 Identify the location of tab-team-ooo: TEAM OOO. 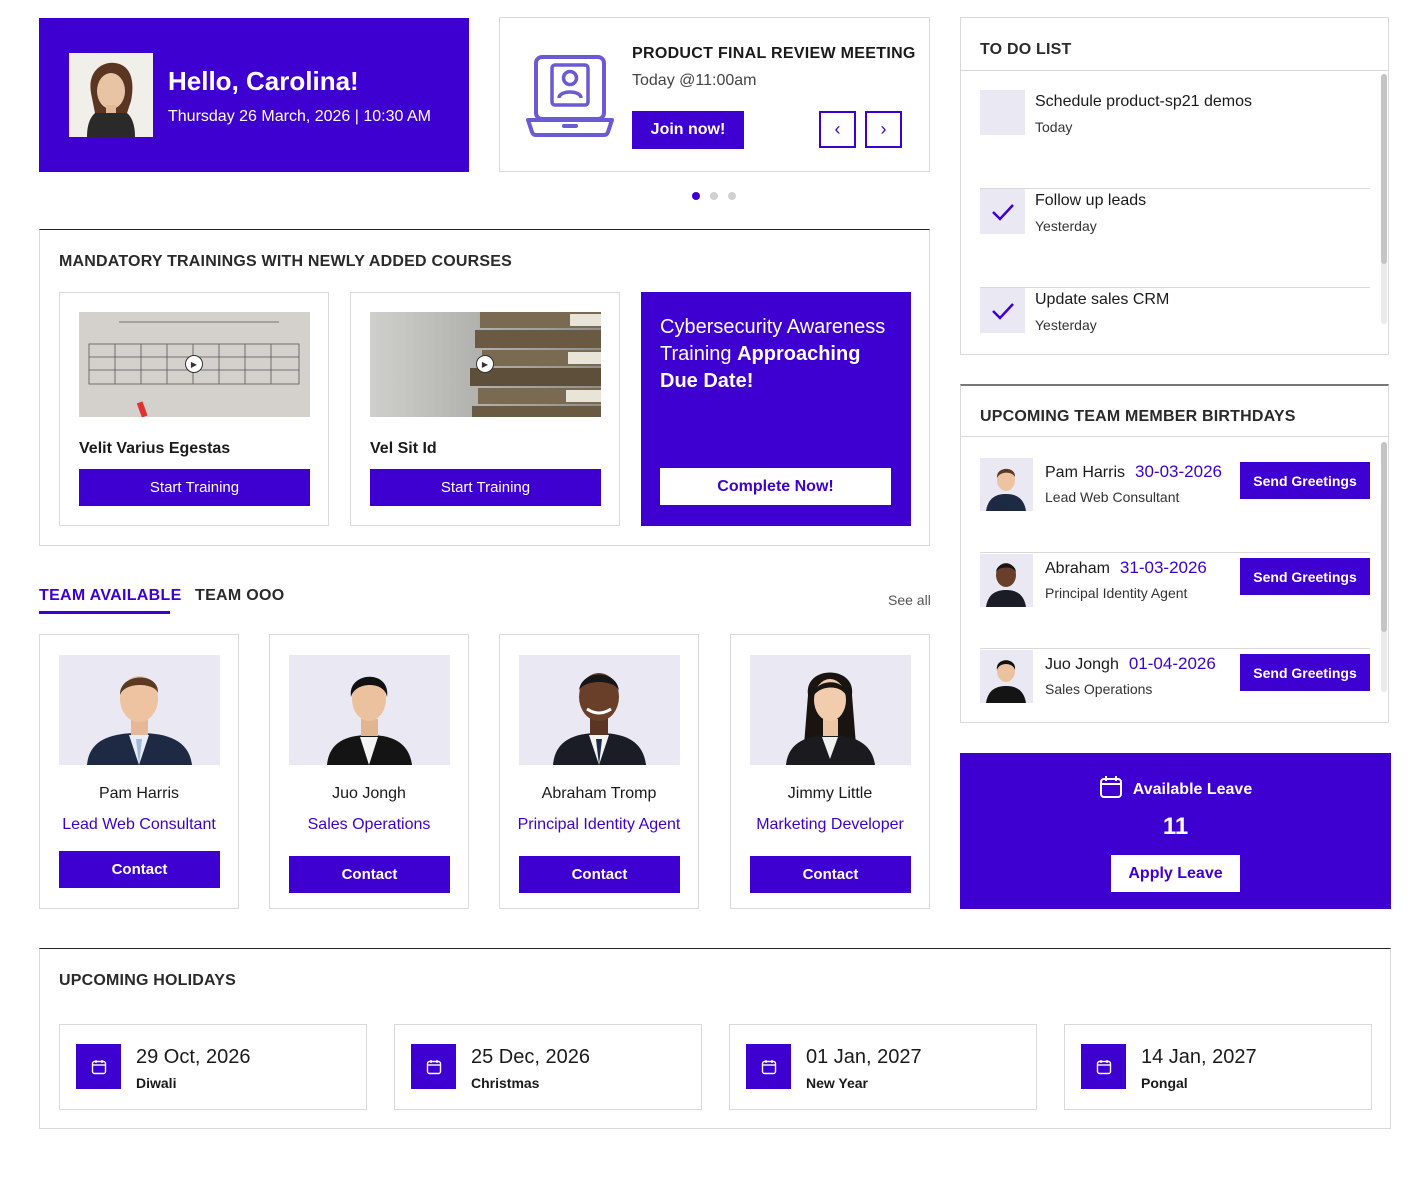
(240, 596).